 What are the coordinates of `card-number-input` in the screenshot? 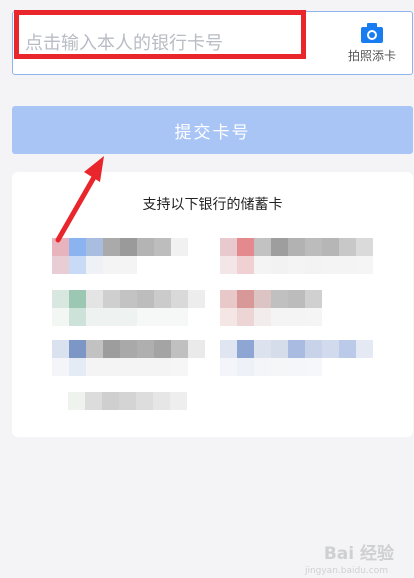 It's located at (173, 43).